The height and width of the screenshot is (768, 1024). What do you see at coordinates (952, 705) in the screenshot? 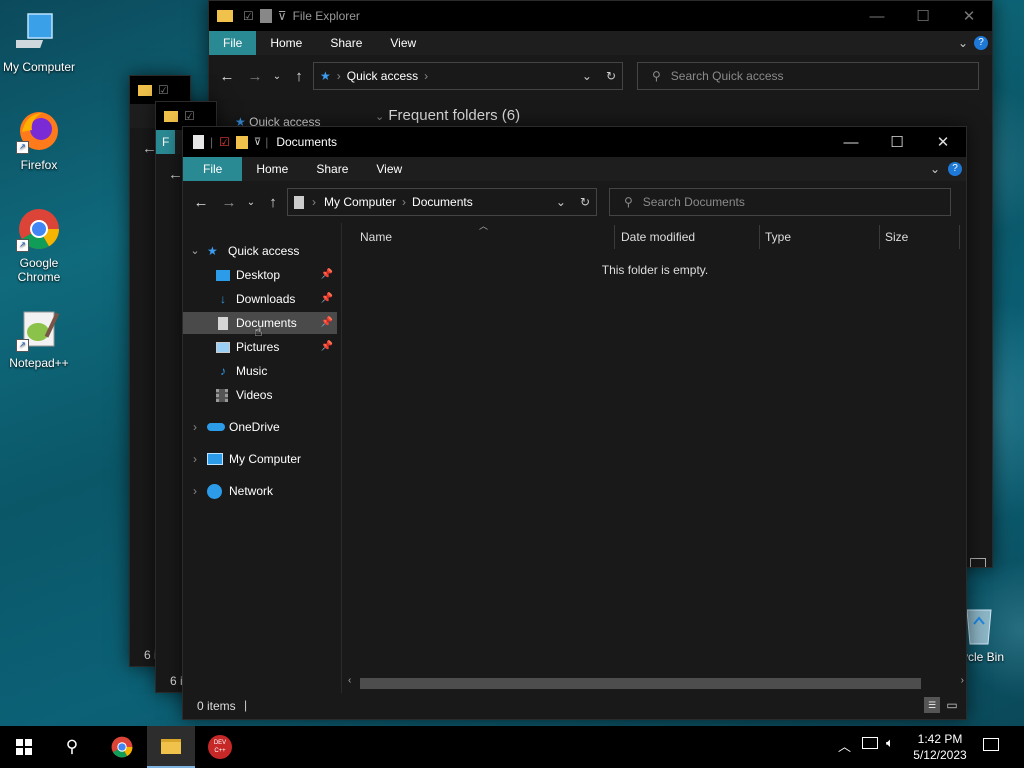
I see `large-icons-view-button: ▭` at bounding box center [952, 705].